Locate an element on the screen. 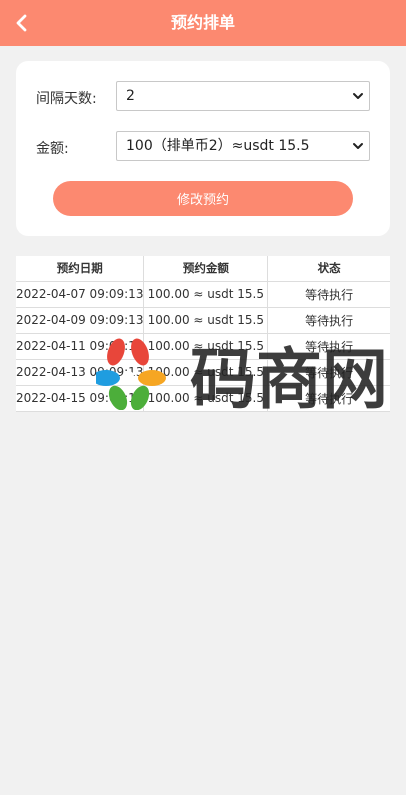  row-date: 2022-04-09 09:09:13 is located at coordinates (80, 320).